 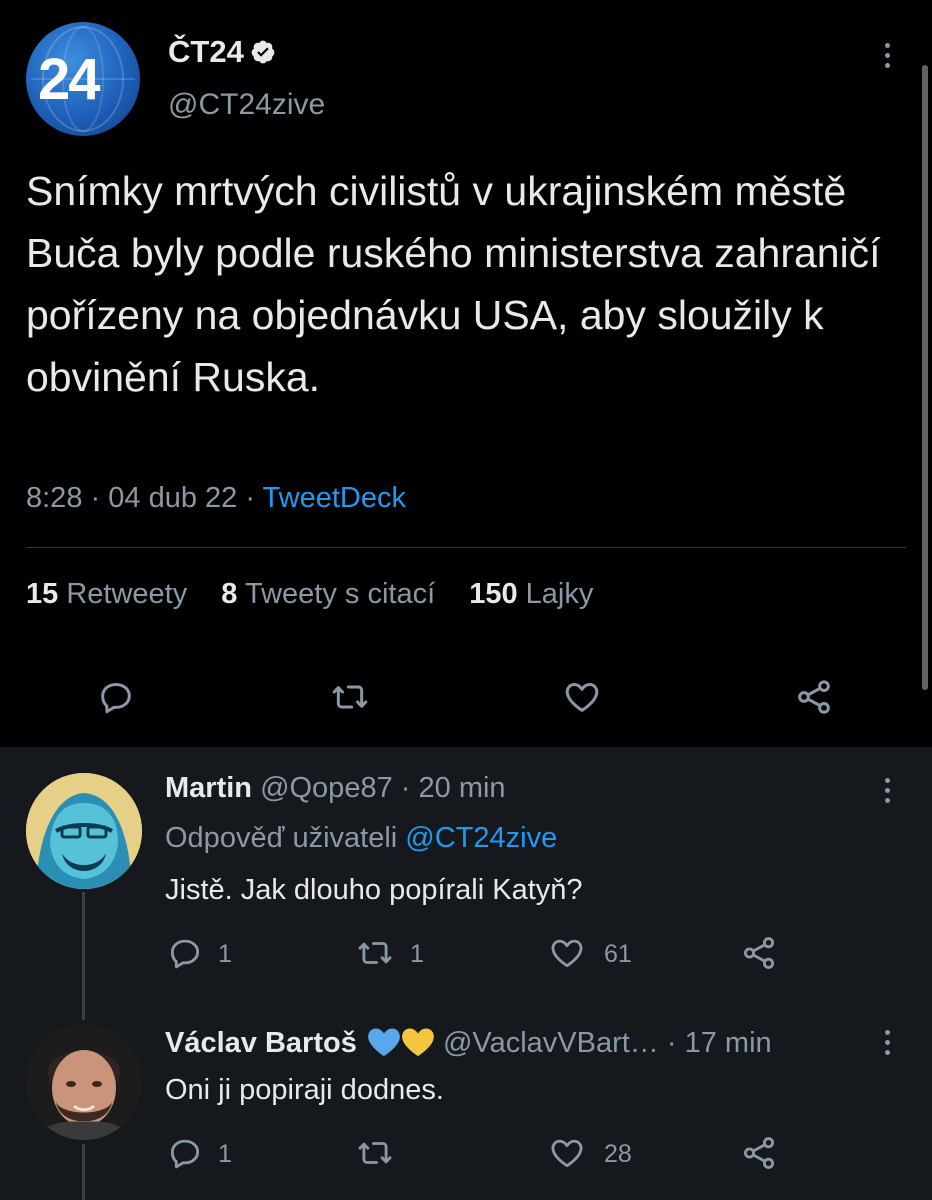 I want to click on replying-to-link: @CT24zive, so click(x=481, y=838).